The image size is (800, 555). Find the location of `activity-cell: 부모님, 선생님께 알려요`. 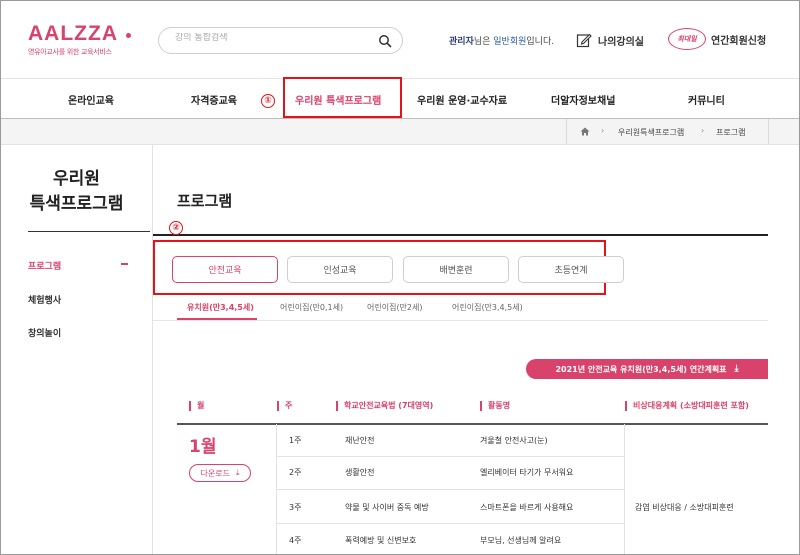

activity-cell: 부모님, 선생님께 알려요 is located at coordinates (520, 540).